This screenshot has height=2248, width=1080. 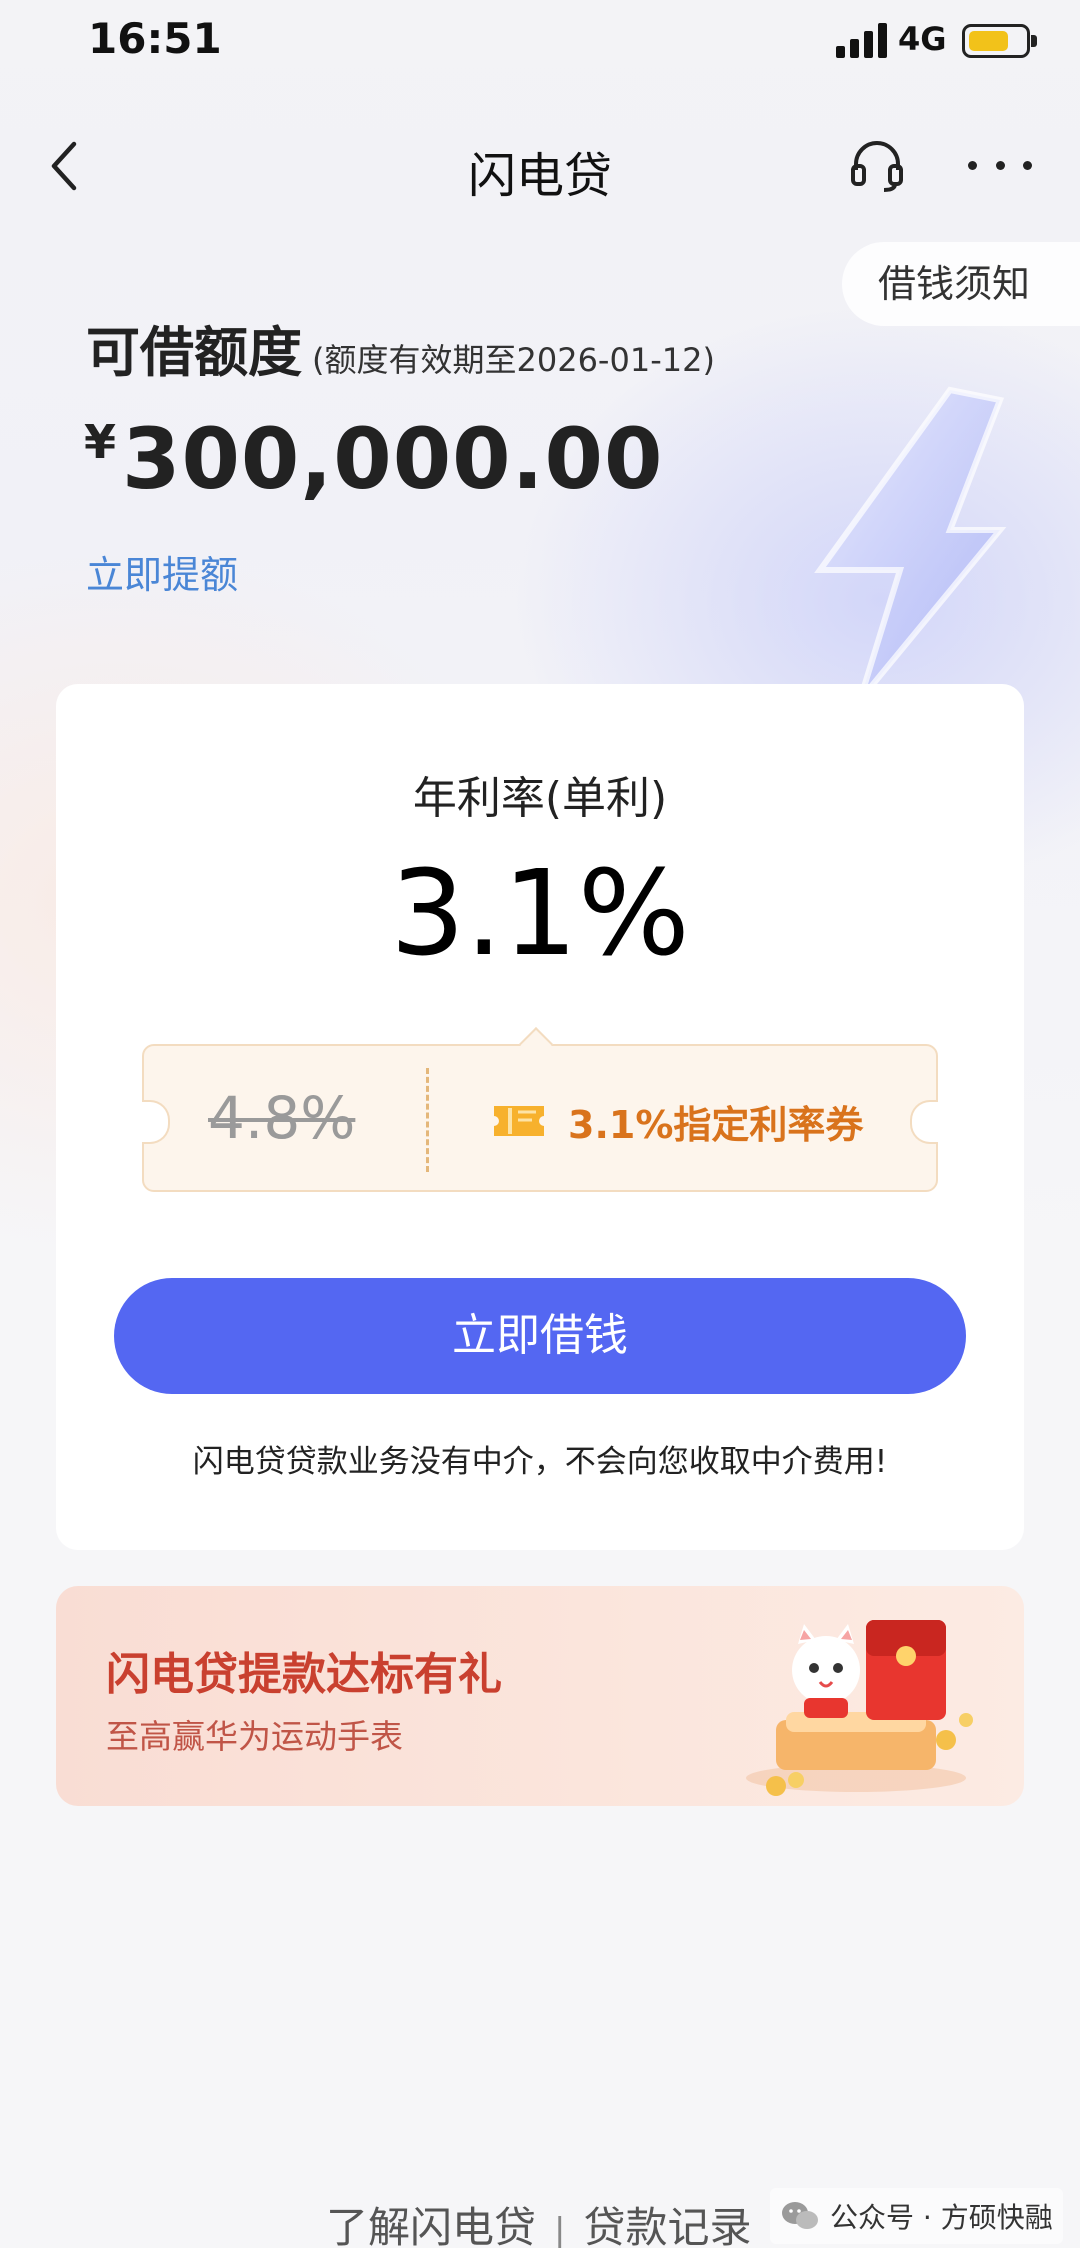 I want to click on nav-bar: 闪电贷, so click(x=540, y=165).